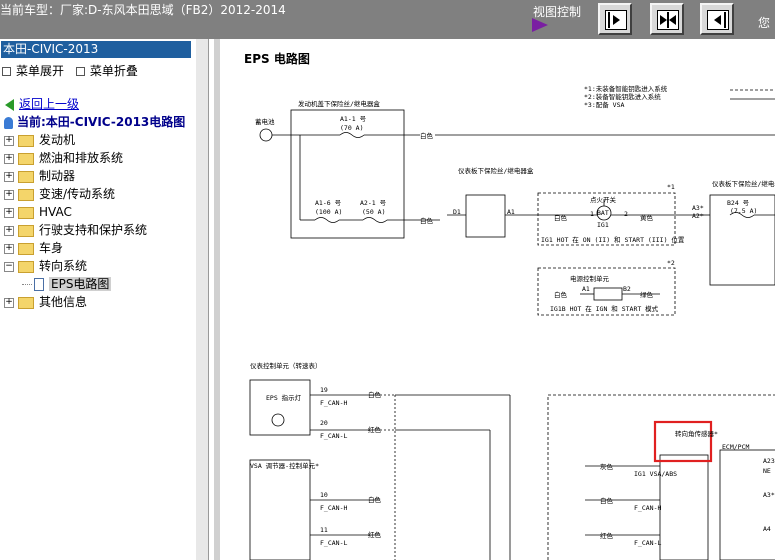  Describe the element at coordinates (627, 289) in the screenshot. I see `diagram-label: B2` at that location.